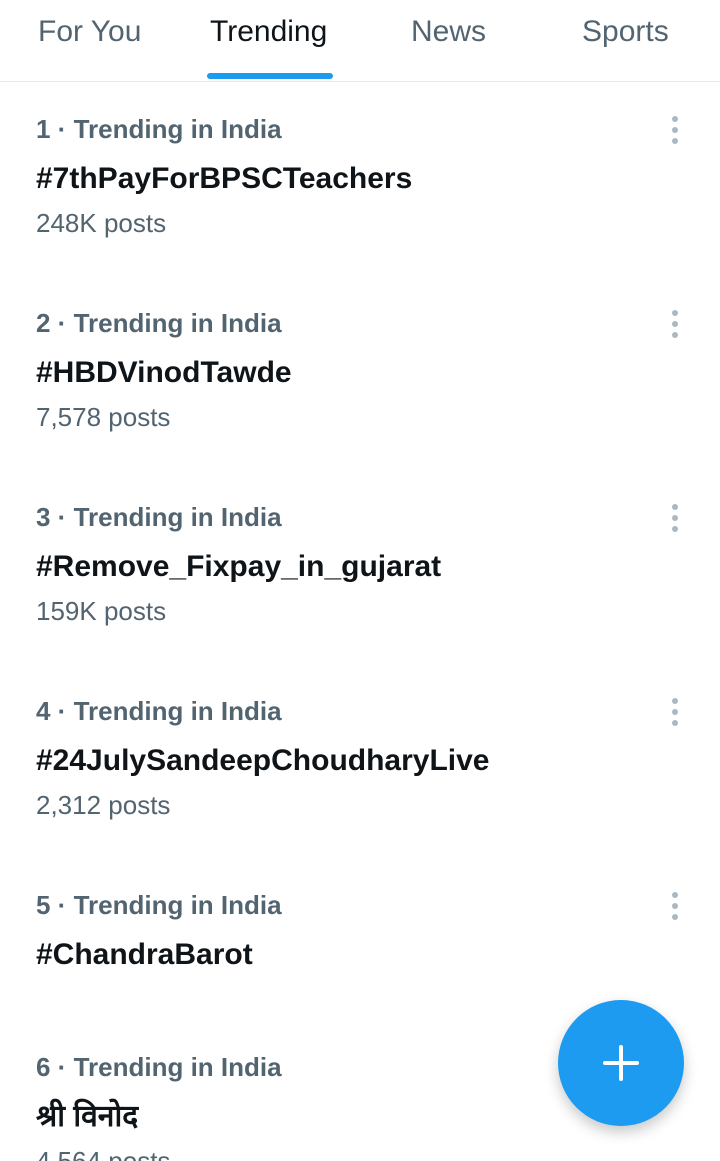 The width and height of the screenshot is (720, 1161). I want to click on active-tab-indicator, so click(270, 76).